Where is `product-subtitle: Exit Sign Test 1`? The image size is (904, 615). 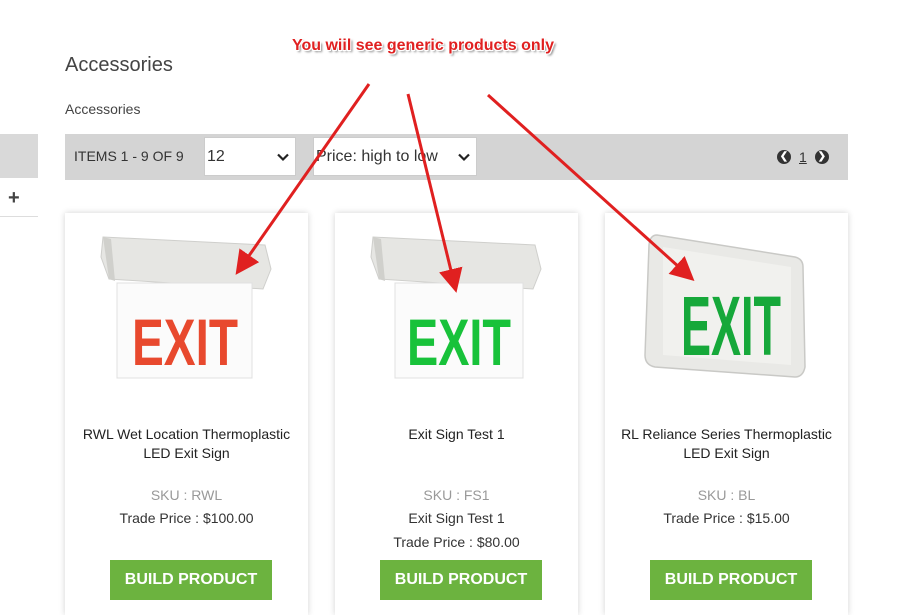 product-subtitle: Exit Sign Test 1 is located at coordinates (456, 518).